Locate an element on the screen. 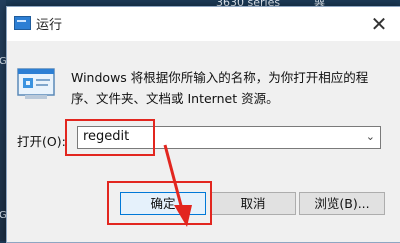  dialog-title: 运行 is located at coordinates (49, 25).